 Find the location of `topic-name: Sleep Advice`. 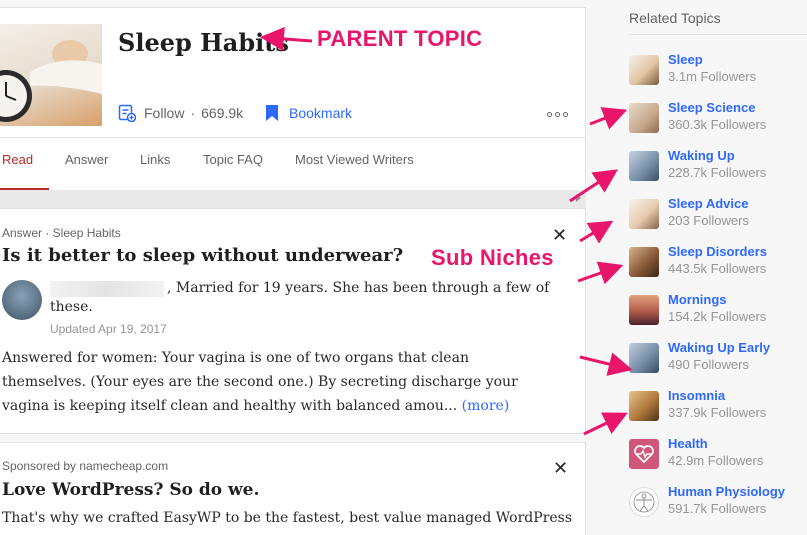

topic-name: Sleep Advice is located at coordinates (708, 204).